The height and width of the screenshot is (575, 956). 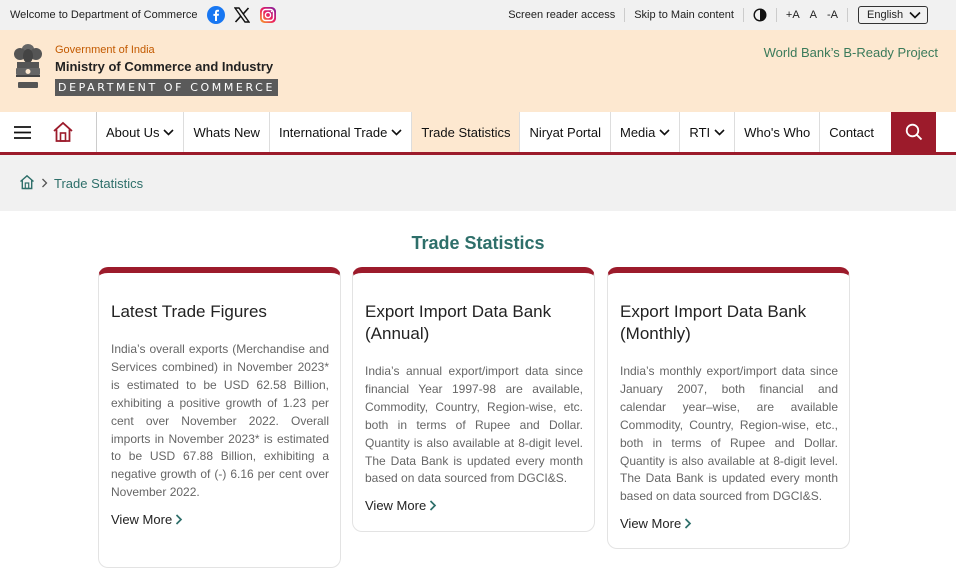 I want to click on language-select: English, so click(x=893, y=15).